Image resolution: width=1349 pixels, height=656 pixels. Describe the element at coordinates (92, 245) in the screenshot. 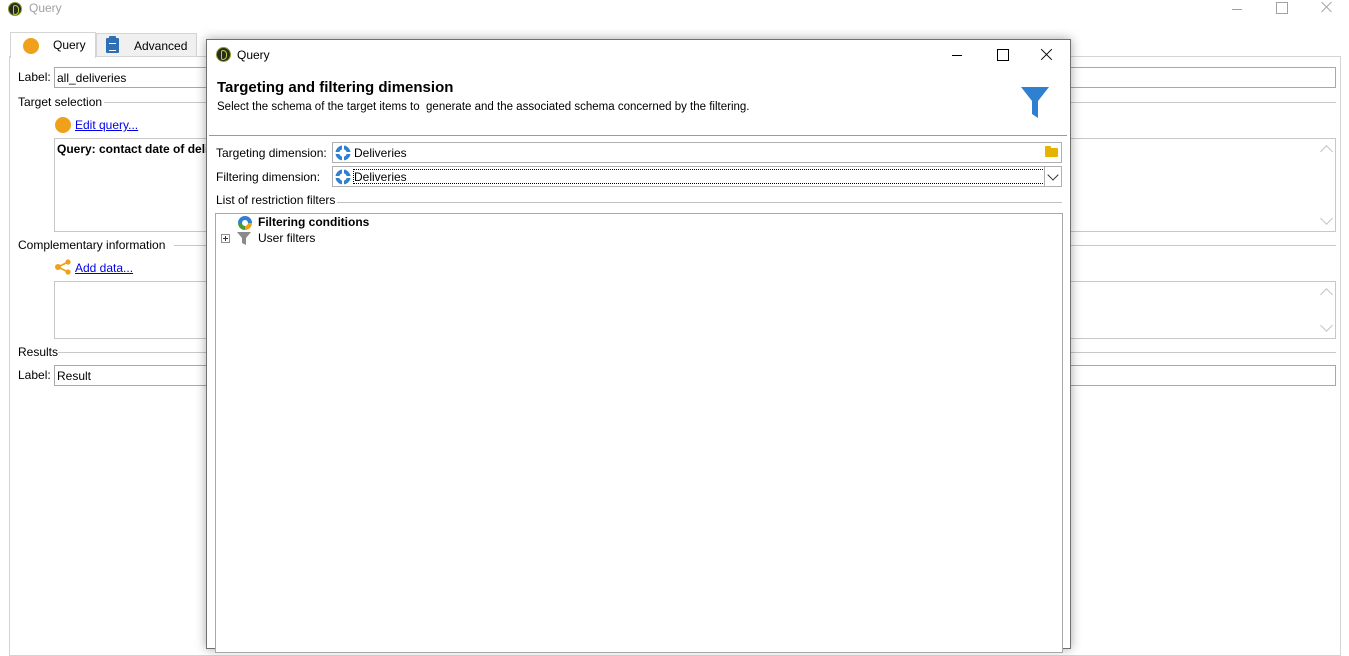

I see `complementary-heading: Complementary information` at that location.